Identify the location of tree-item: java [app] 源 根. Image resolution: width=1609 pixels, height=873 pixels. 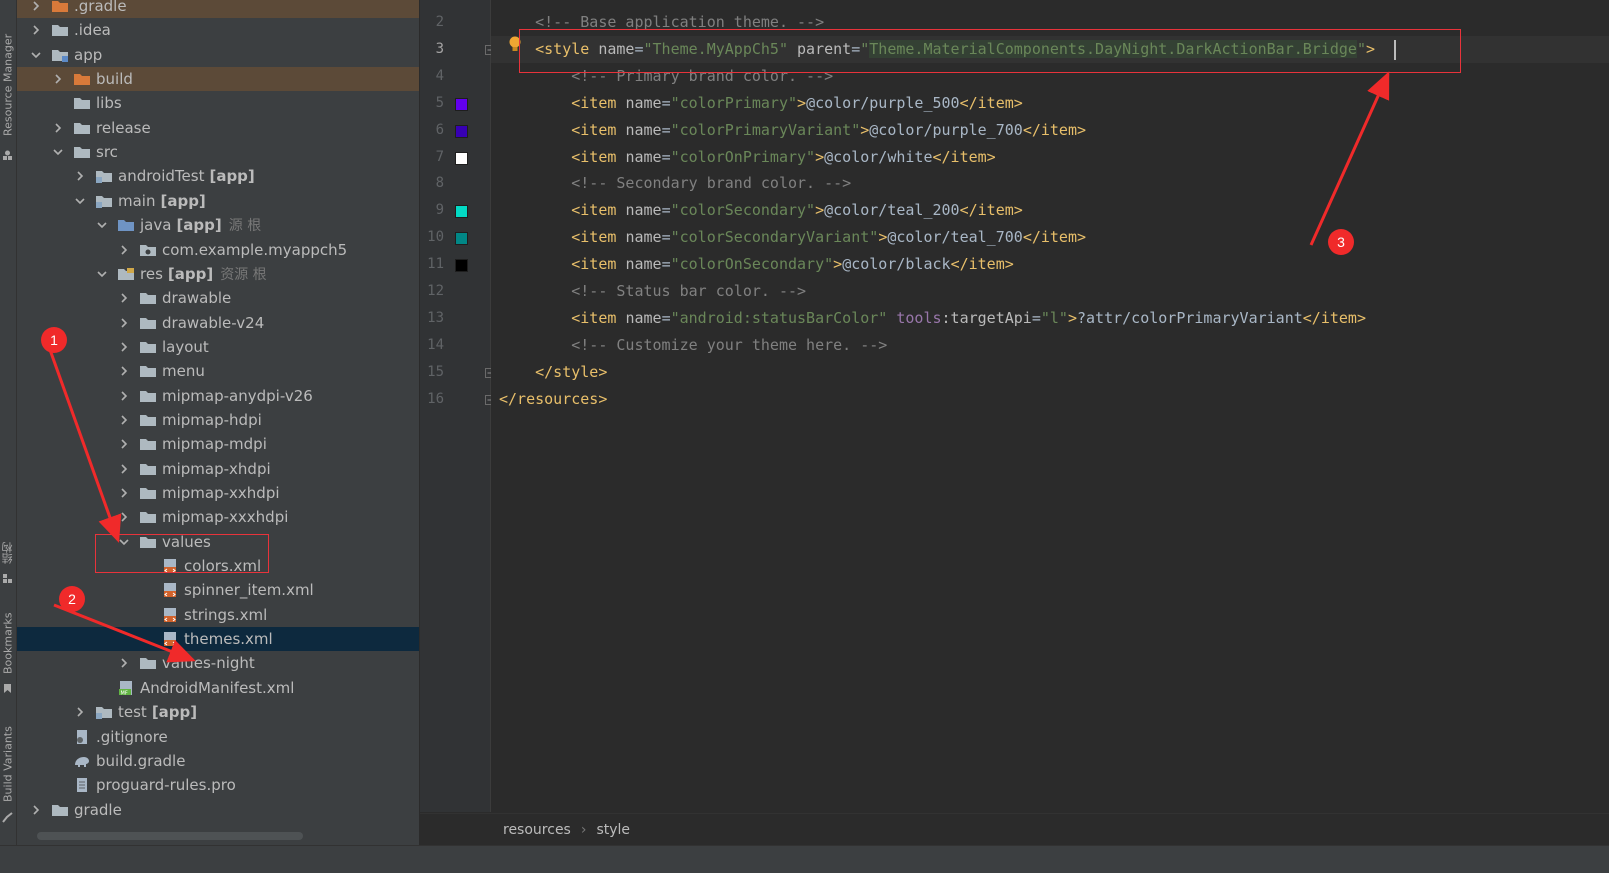
(218, 225).